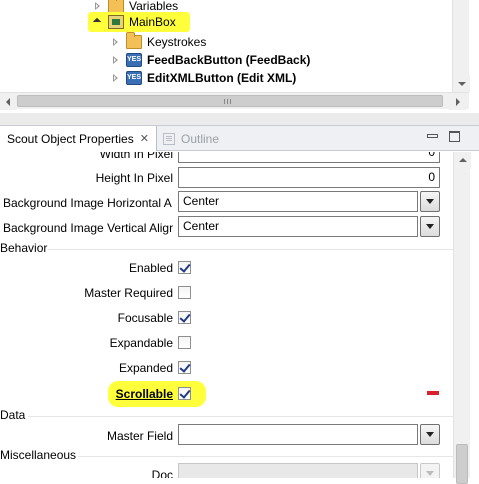  I want to click on master-required-label: Master Required, so click(128, 293).